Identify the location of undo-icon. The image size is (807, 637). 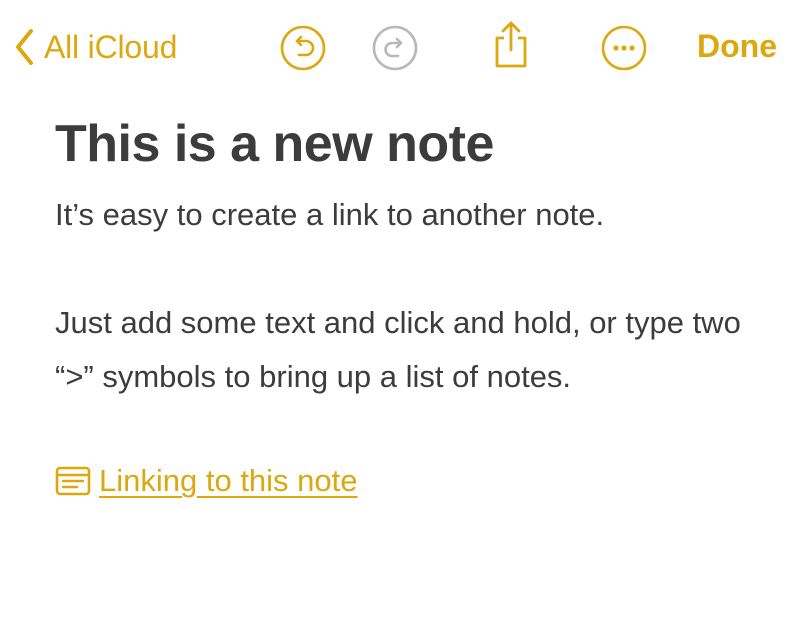
(303, 48).